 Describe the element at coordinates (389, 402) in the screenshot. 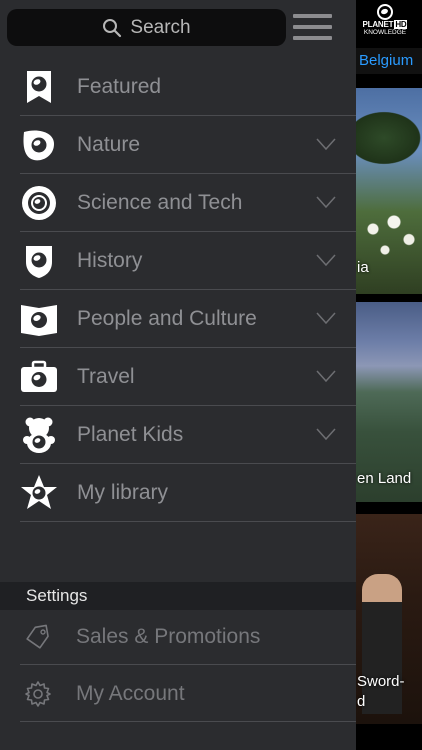

I see `content-card: en Land` at that location.